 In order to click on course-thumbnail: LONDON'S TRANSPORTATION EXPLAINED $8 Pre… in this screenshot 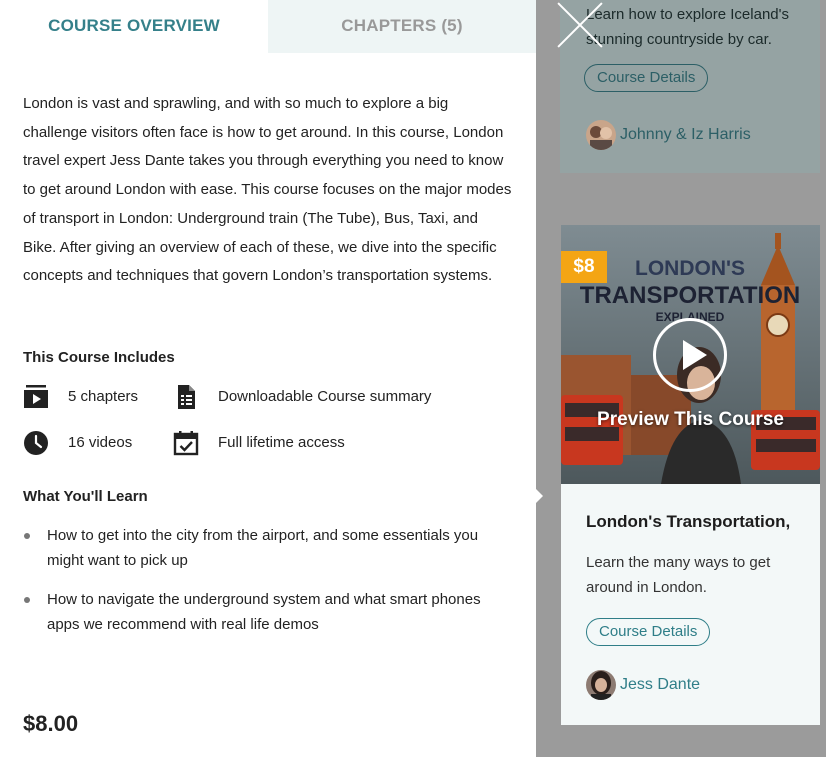, I will do `click(690, 354)`.